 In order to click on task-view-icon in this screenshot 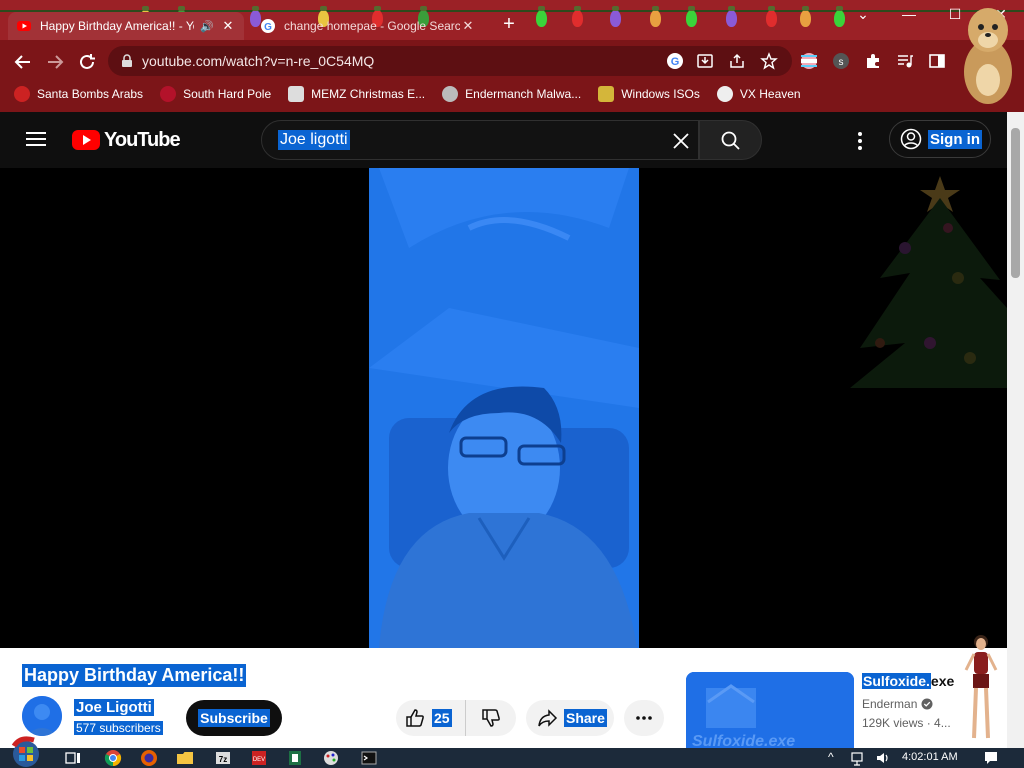, I will do `click(73, 758)`.